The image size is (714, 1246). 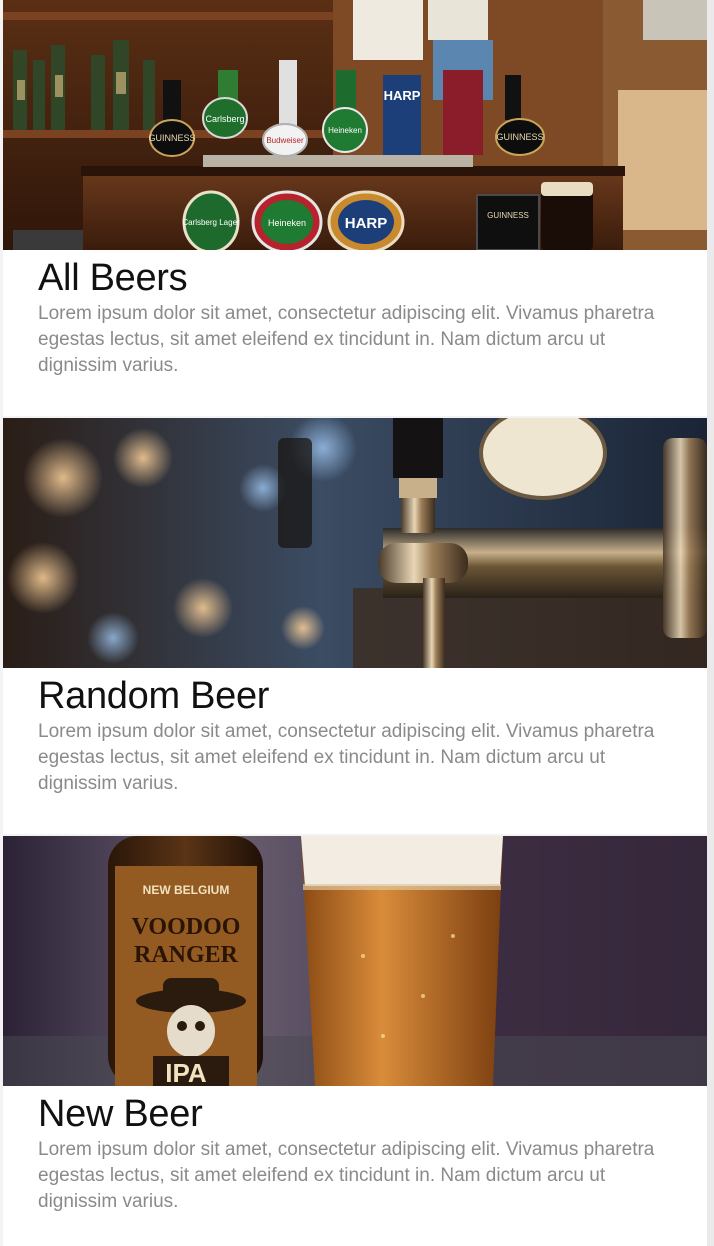 What do you see at coordinates (345, 130) in the screenshot?
I see `tap-label-heineken: Heineken` at bounding box center [345, 130].